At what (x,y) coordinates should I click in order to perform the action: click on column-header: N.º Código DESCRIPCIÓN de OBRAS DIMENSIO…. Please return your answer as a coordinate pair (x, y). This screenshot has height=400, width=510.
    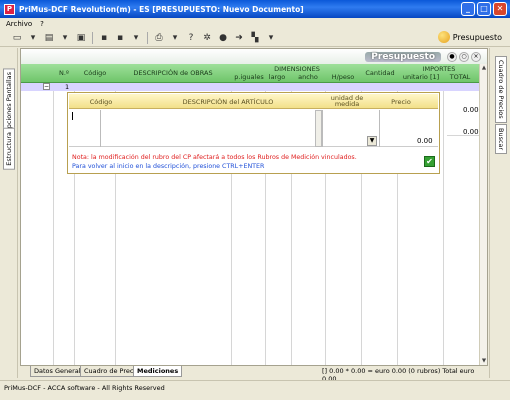
    Looking at the image, I should click on (250, 73).